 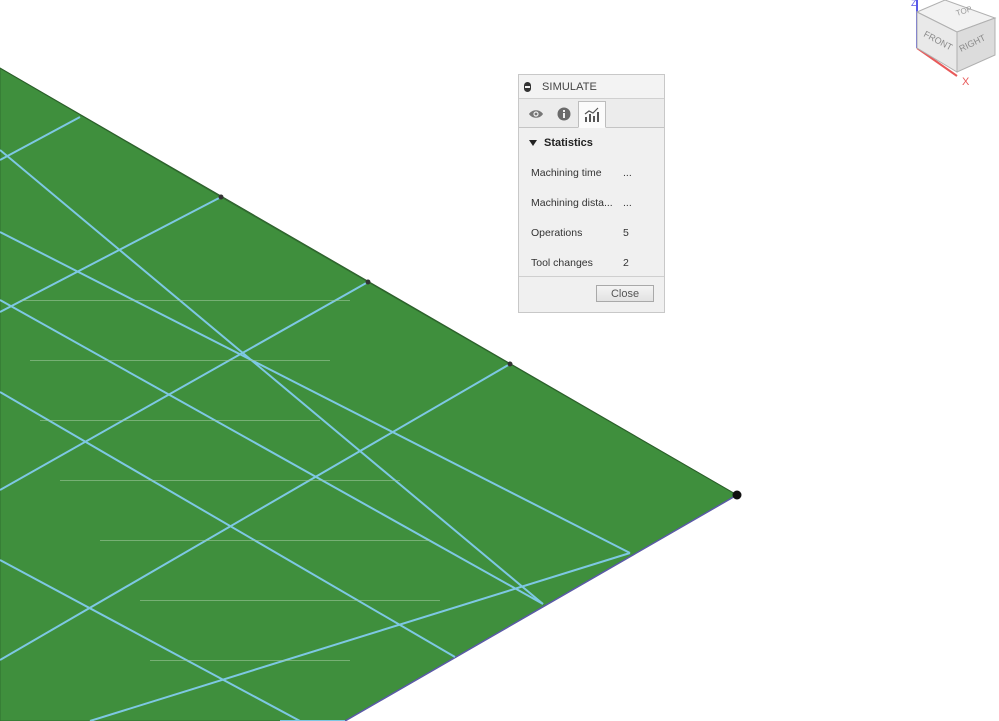 I want to click on stat-label: Machining time, so click(x=566, y=173).